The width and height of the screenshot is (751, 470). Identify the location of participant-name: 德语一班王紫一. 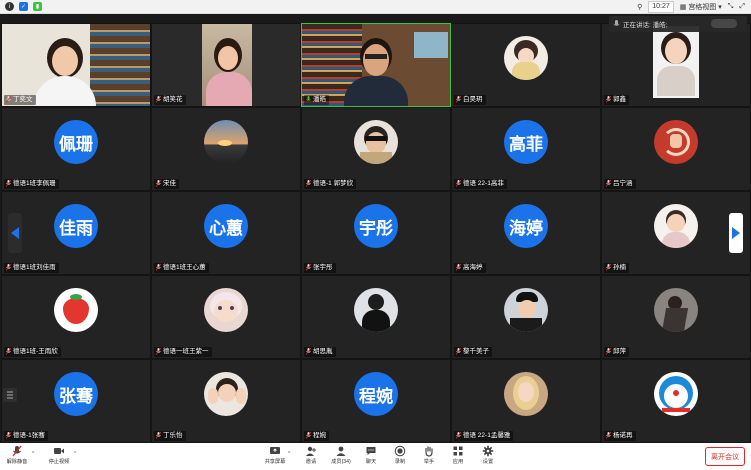
(186, 351).